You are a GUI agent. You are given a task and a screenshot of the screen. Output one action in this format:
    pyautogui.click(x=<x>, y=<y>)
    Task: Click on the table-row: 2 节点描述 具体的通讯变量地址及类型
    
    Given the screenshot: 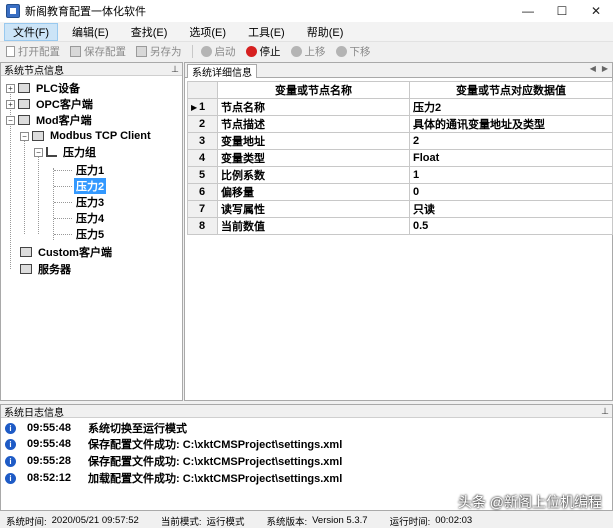 What is the action you would take?
    pyautogui.click(x=400, y=124)
    